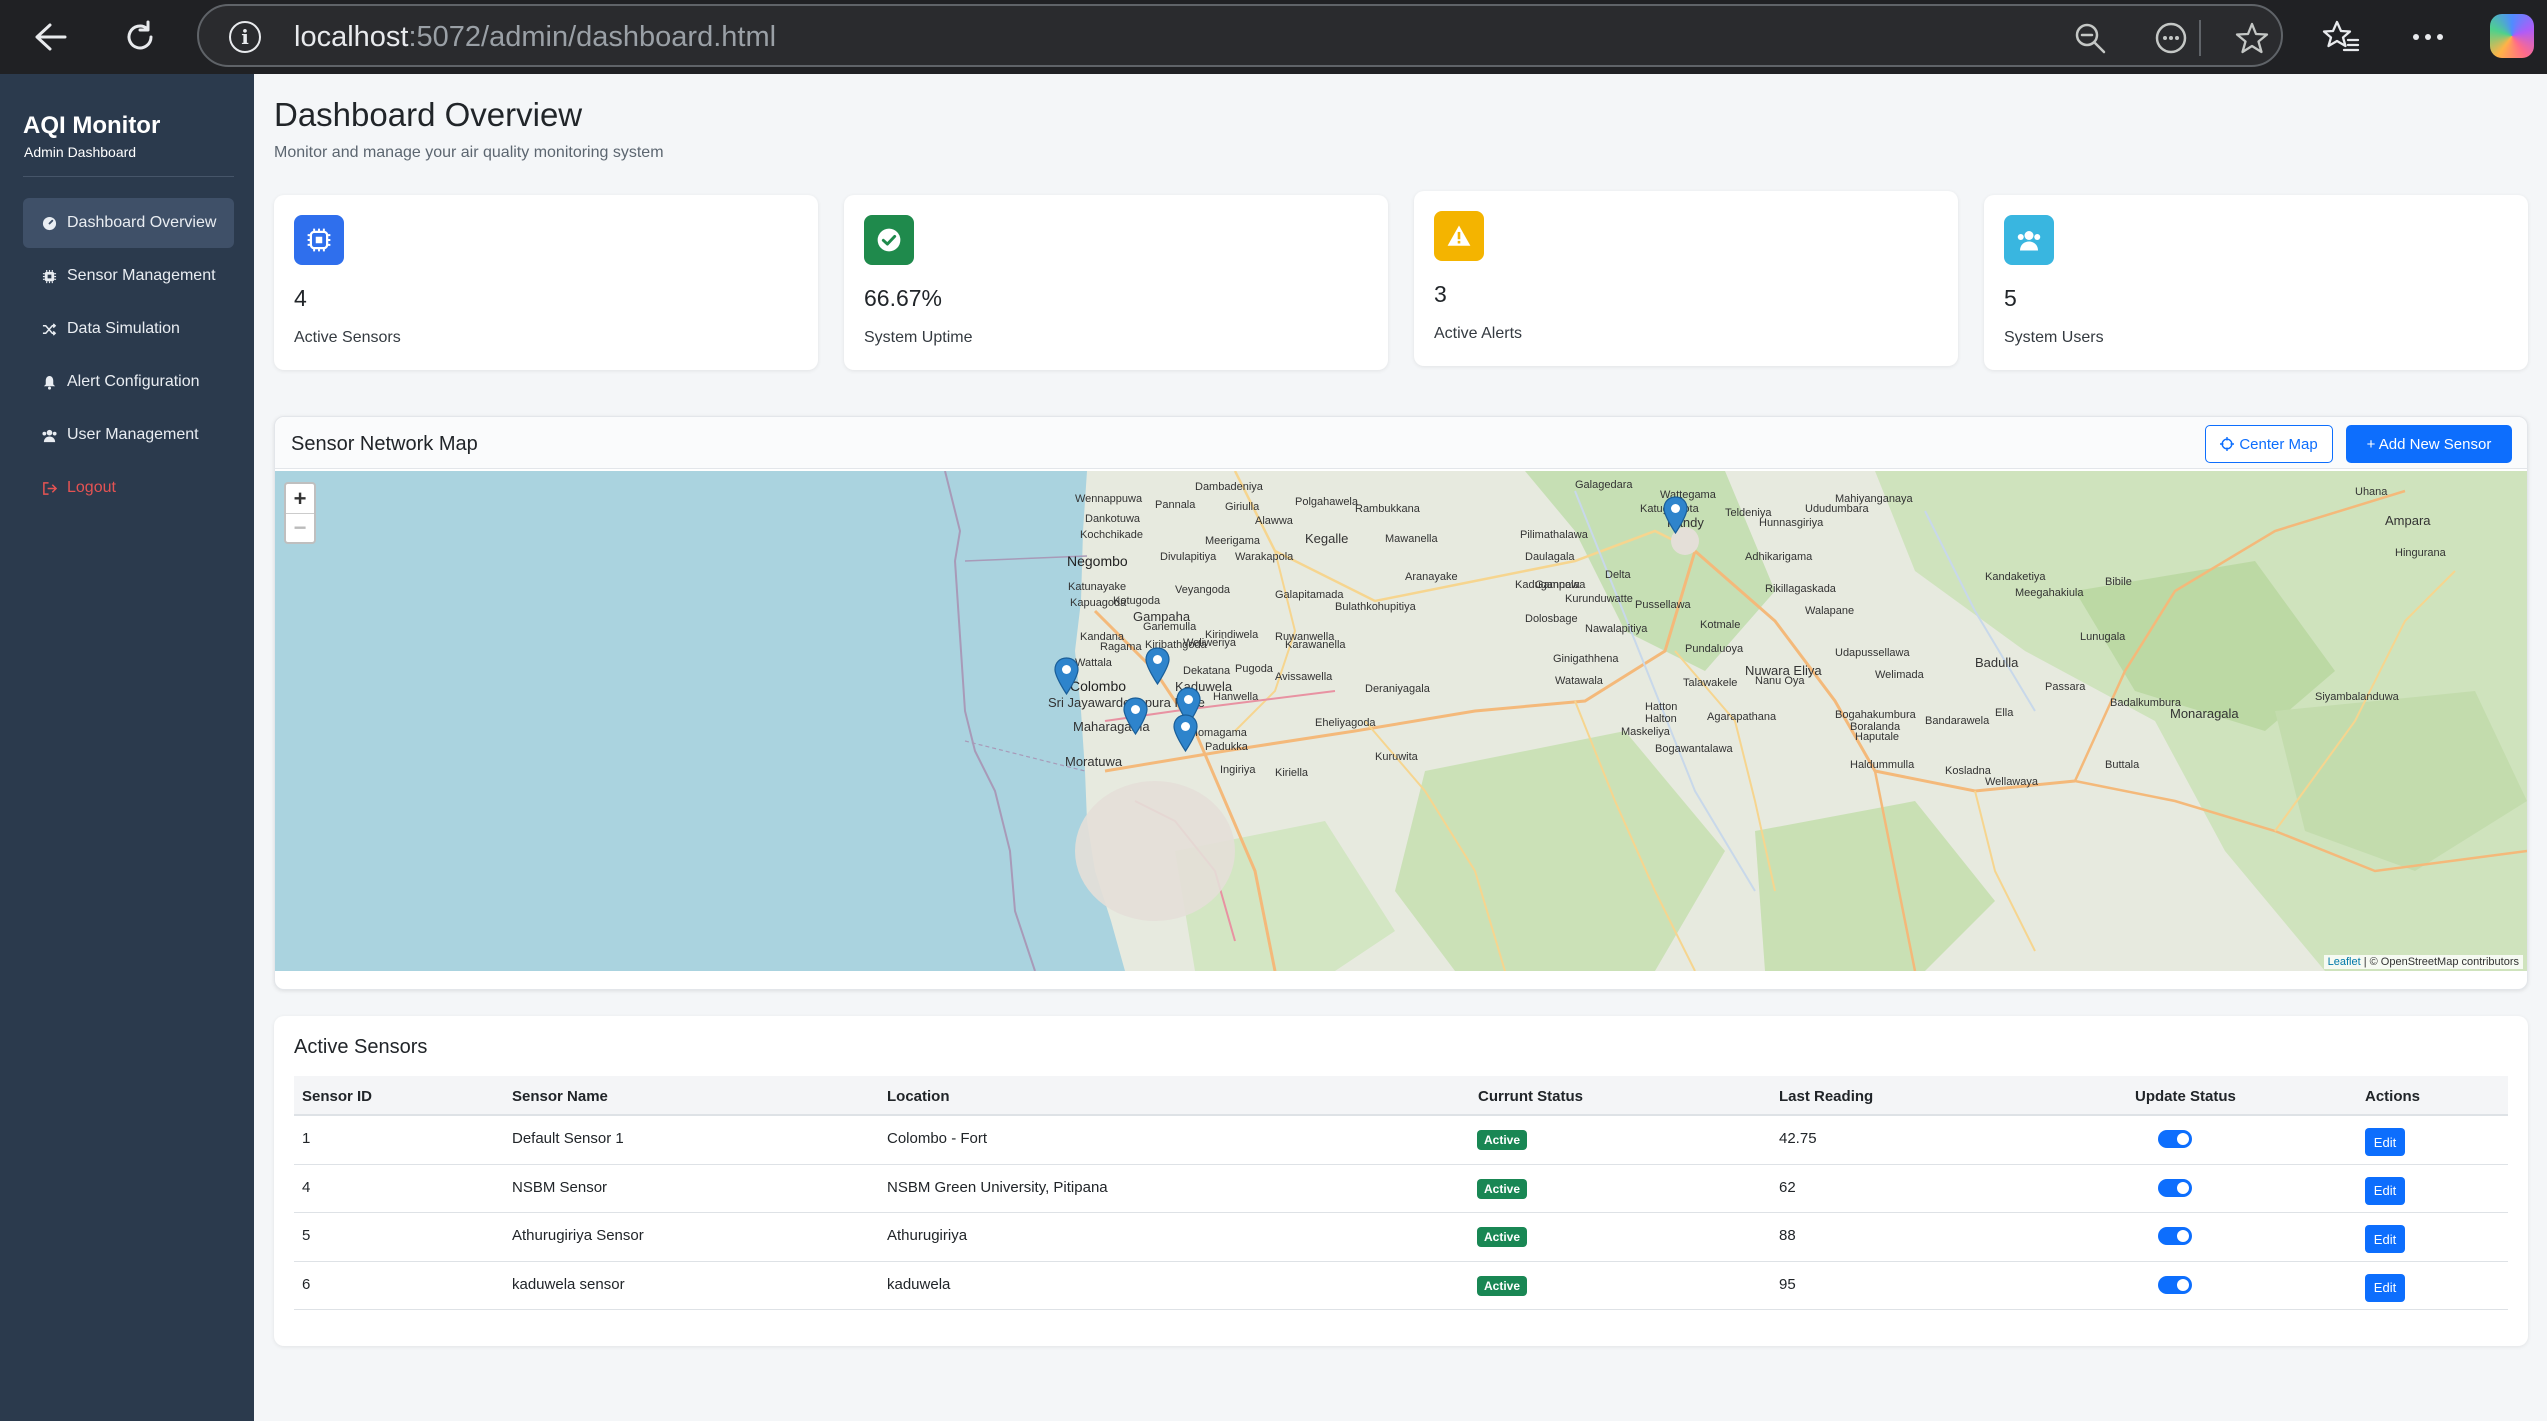 Image resolution: width=2547 pixels, height=1421 pixels. Describe the element at coordinates (140, 37) in the screenshot. I see `reload-icon` at that location.